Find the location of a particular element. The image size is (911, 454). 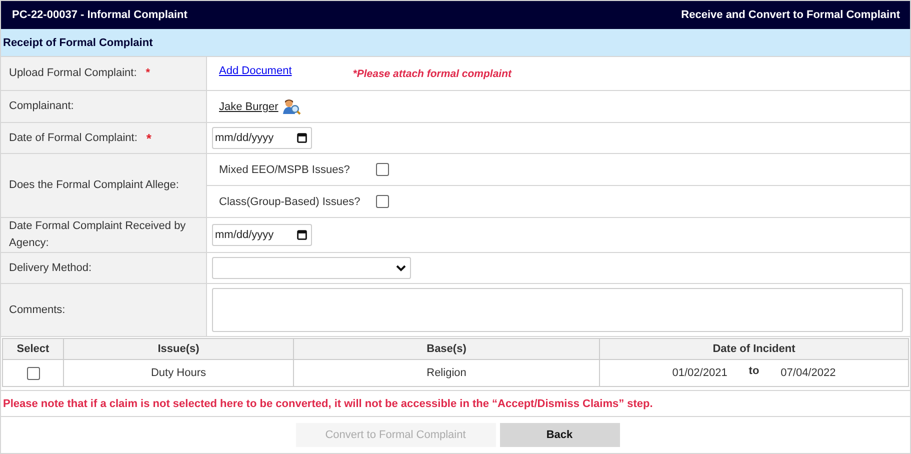

date-from: 01/02/2021 is located at coordinates (699, 373).